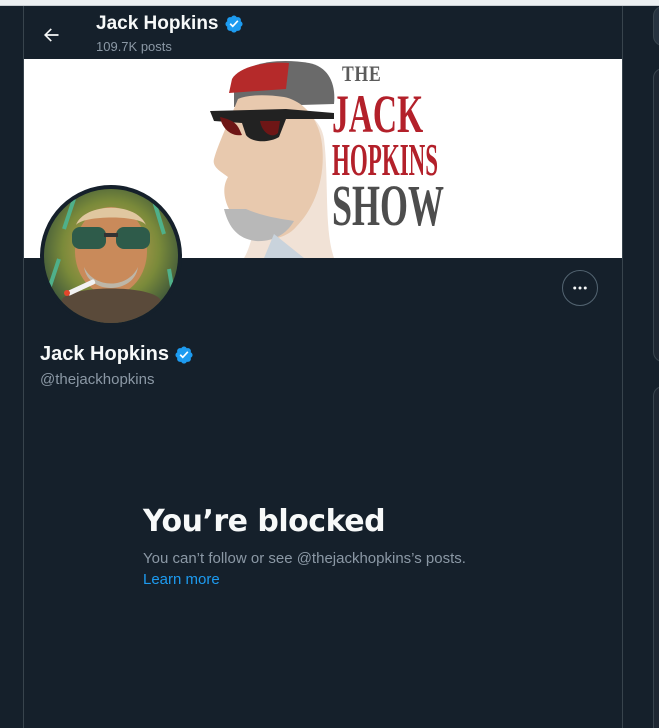 The image size is (659, 728). I want to click on profile-avatar, so click(111, 256).